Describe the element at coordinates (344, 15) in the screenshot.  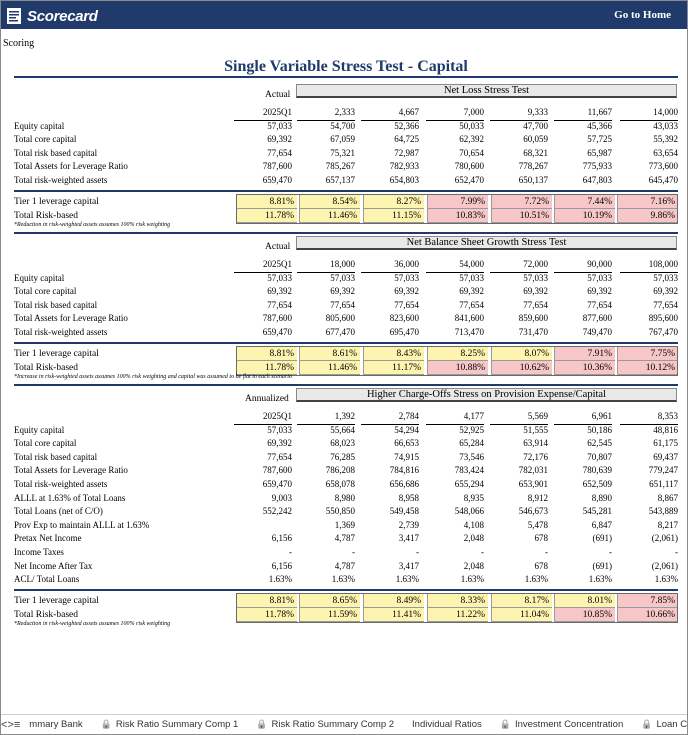
I see `top-bar: Scorecard Go to Home` at that location.